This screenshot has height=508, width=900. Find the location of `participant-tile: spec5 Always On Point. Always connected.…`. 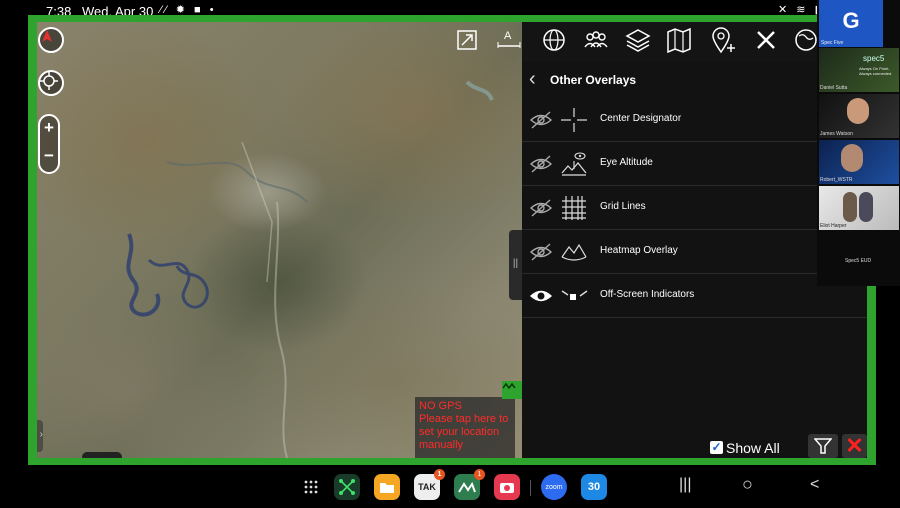

participant-tile: spec5 Always On Point. Always connected.… is located at coordinates (859, 70).